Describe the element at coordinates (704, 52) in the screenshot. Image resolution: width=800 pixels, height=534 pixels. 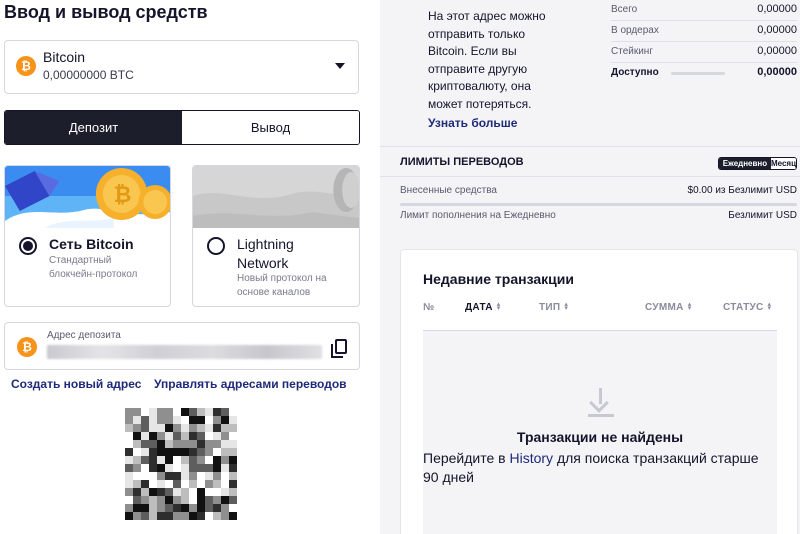
I see `balance-row-staking: Стейкинг 0,00000` at that location.